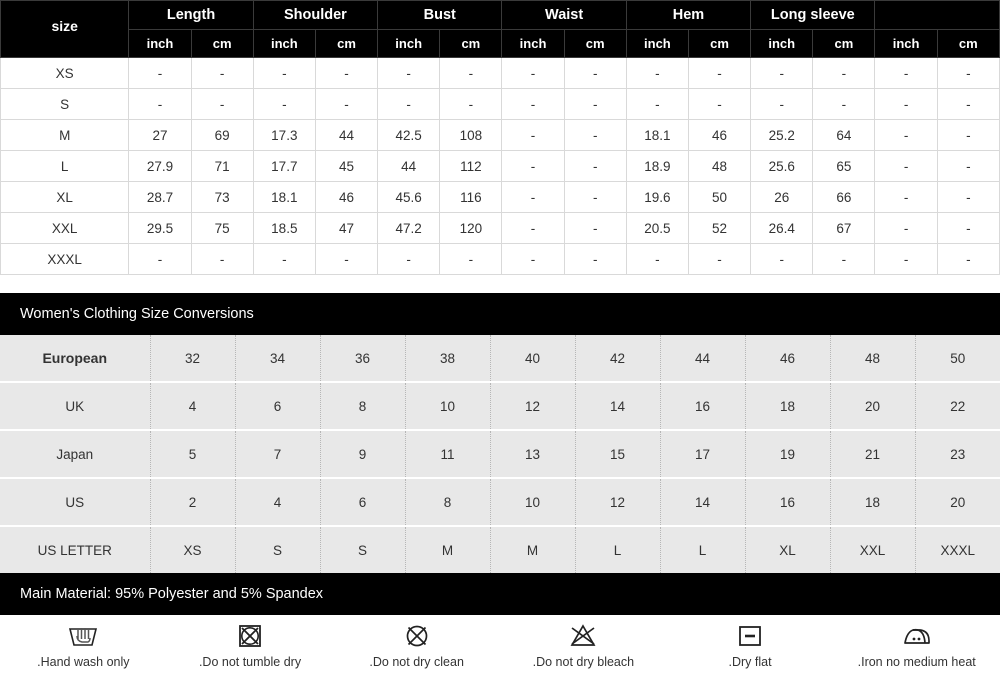  What do you see at coordinates (362, 454) in the screenshot?
I see `cell: 9` at bounding box center [362, 454].